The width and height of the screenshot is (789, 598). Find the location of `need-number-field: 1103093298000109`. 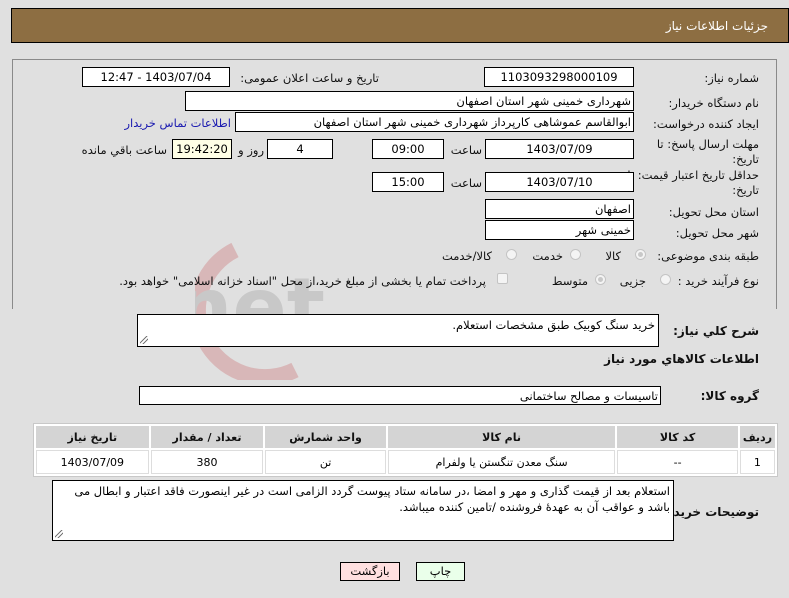

need-number-field: 1103093298000109 is located at coordinates (559, 77).